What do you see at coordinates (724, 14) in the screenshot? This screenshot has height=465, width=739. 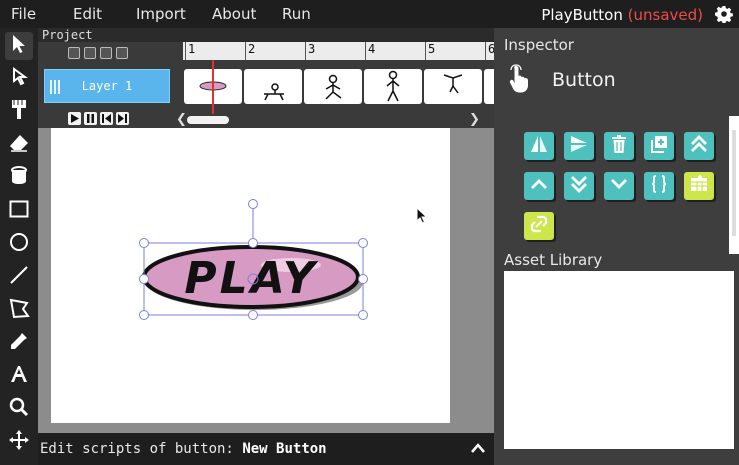 I see `gear-icon` at bounding box center [724, 14].